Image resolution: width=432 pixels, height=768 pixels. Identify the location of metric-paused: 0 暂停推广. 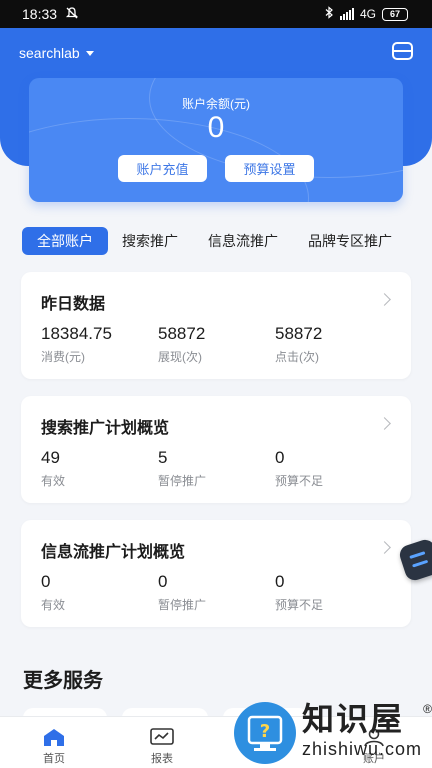
(182, 592).